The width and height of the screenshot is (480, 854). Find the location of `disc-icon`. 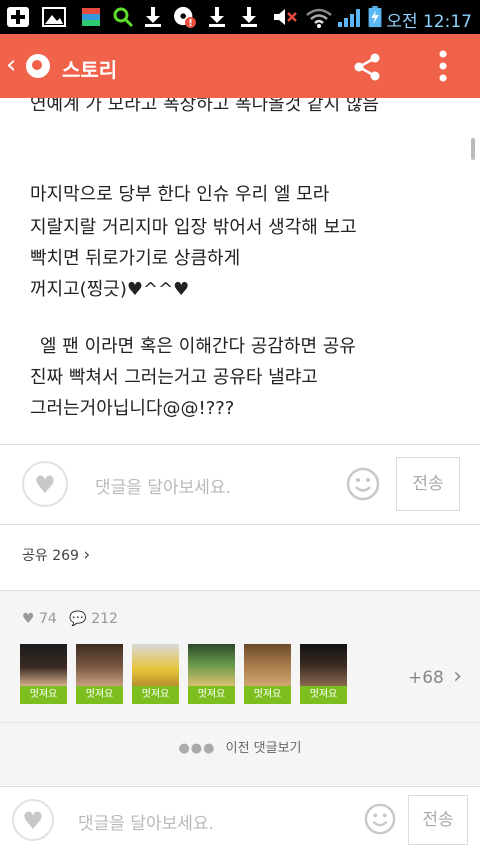

disc-icon is located at coordinates (185, 17).